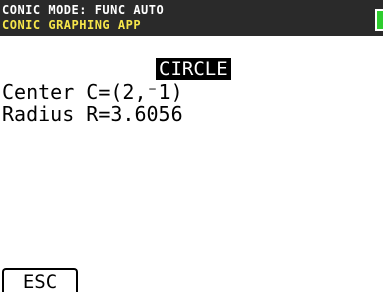 The height and width of the screenshot is (292, 383). Describe the element at coordinates (191, 18) in the screenshot. I see `status-bar: CONIC MODE: FUNC AUTO CONIC GRAPHING APP` at that location.